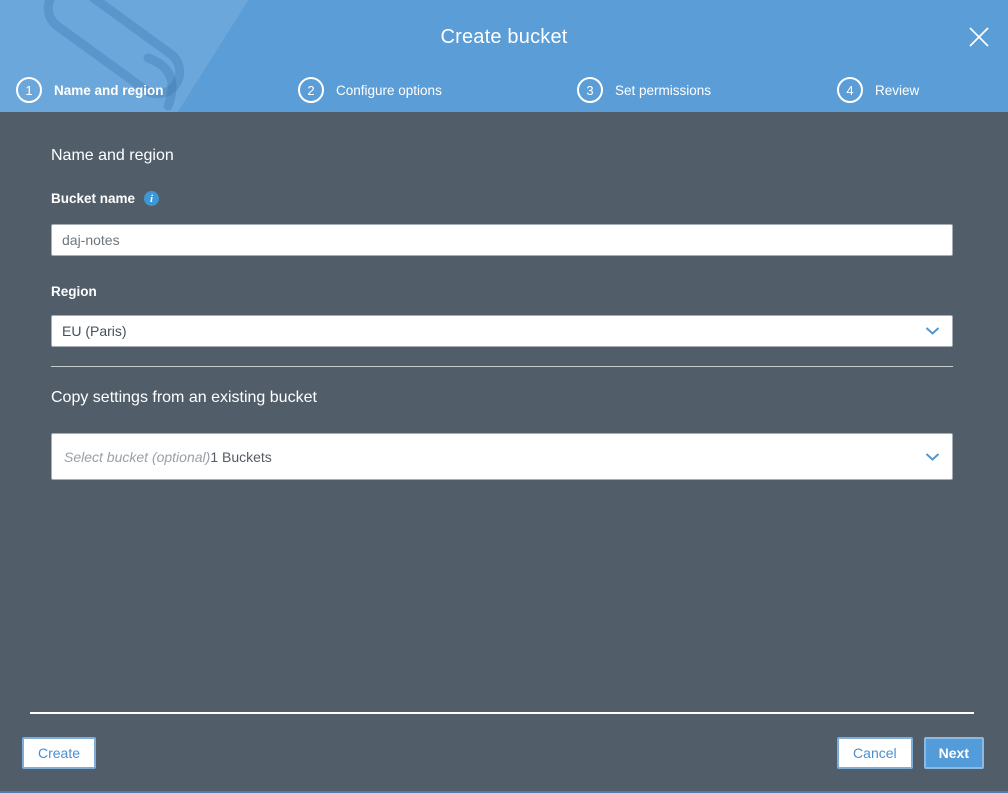  I want to click on step-review: 4 Review, so click(878, 90).